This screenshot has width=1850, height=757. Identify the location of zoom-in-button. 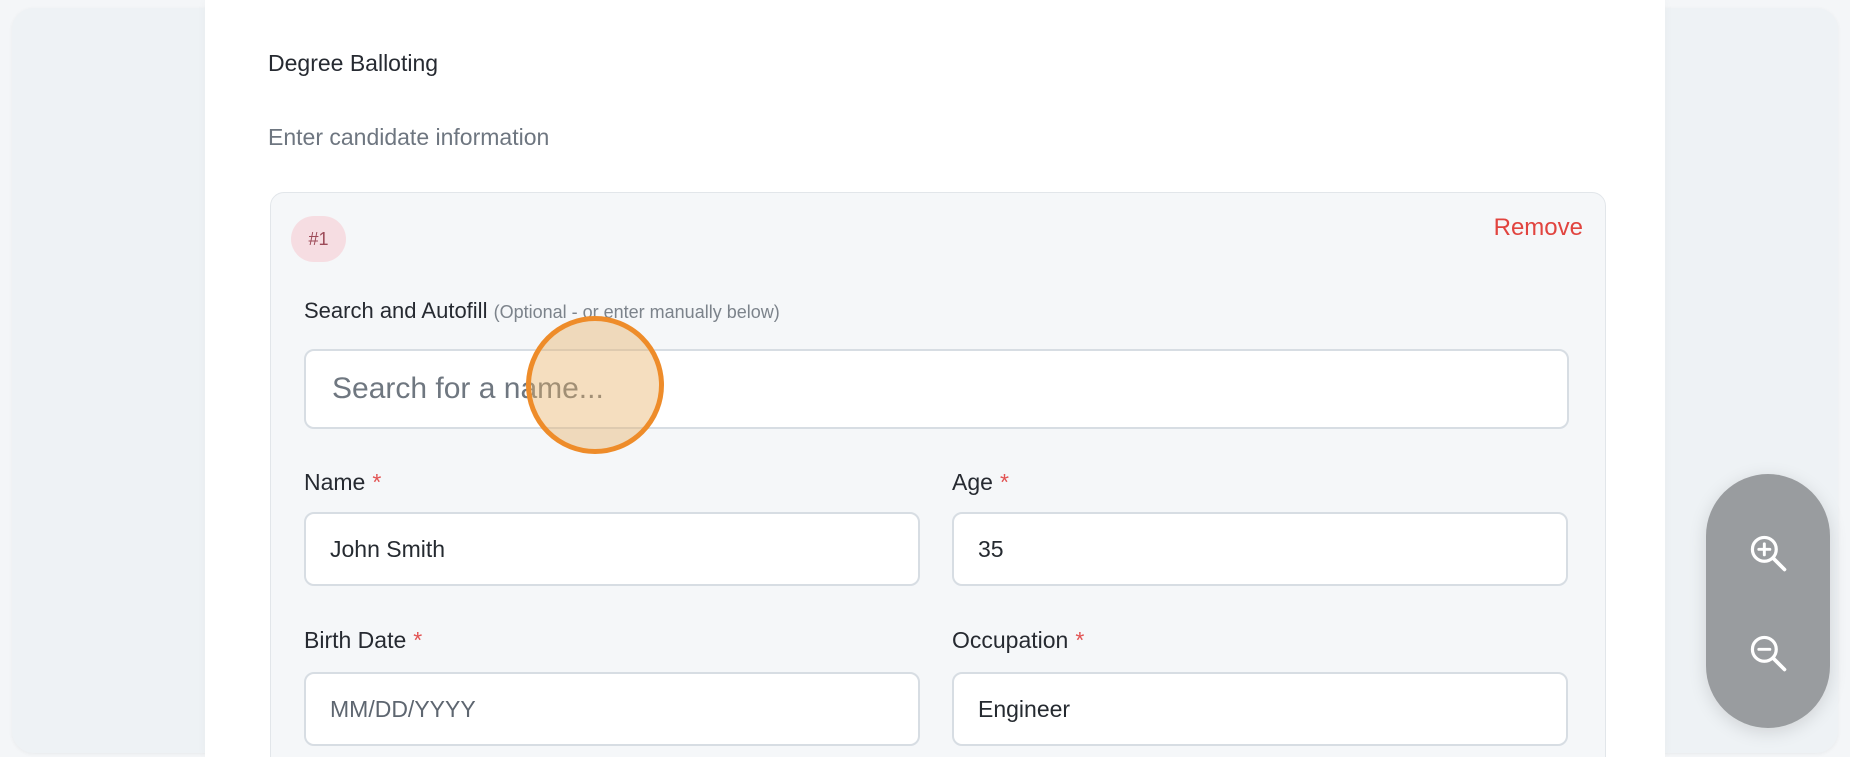
(1768, 553).